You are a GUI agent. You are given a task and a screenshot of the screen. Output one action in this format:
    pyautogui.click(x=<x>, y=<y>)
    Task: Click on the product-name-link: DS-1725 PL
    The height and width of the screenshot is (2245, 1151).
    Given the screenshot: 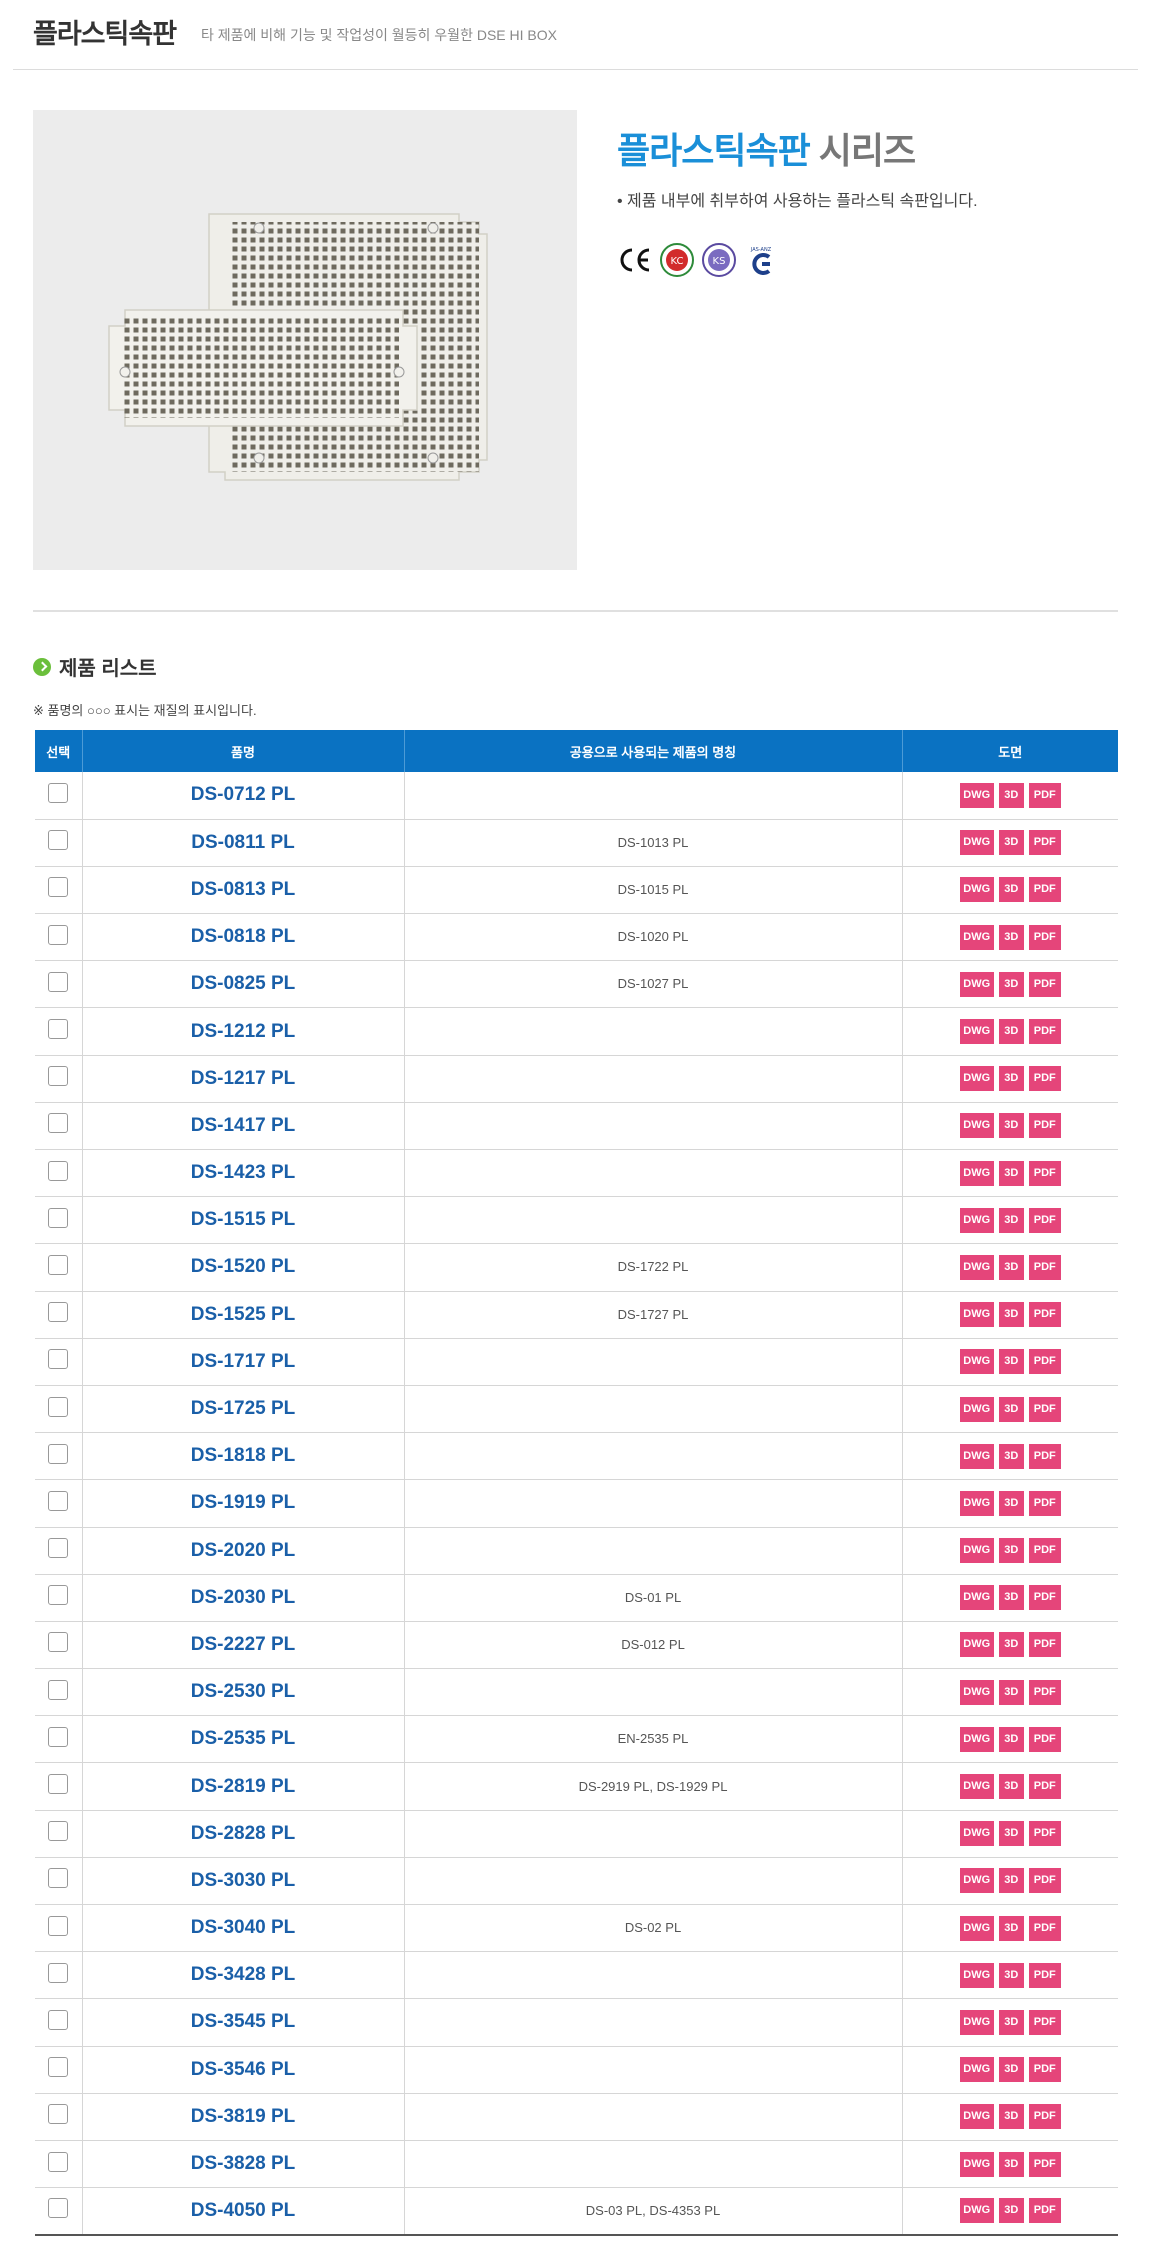 What is the action you would take?
    pyautogui.click(x=243, y=1408)
    